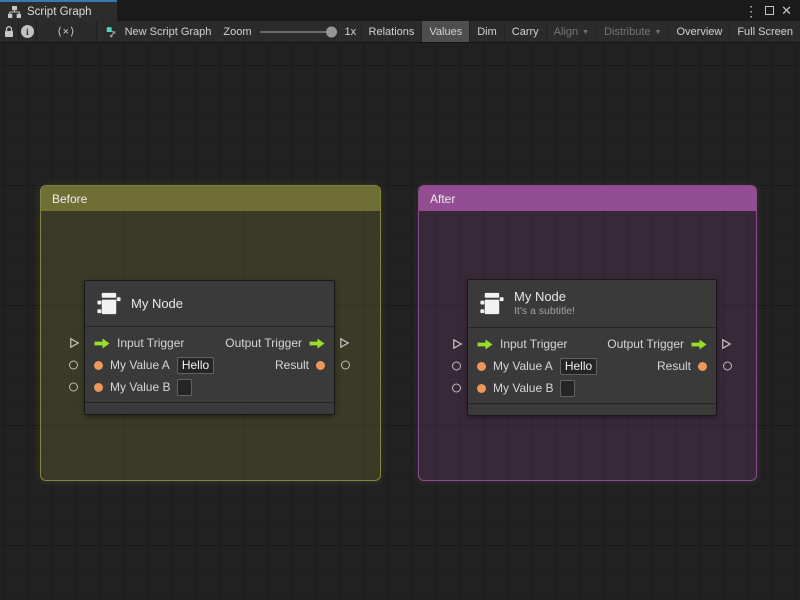  What do you see at coordinates (210, 198) in the screenshot?
I see `group-before-header: Before` at bounding box center [210, 198].